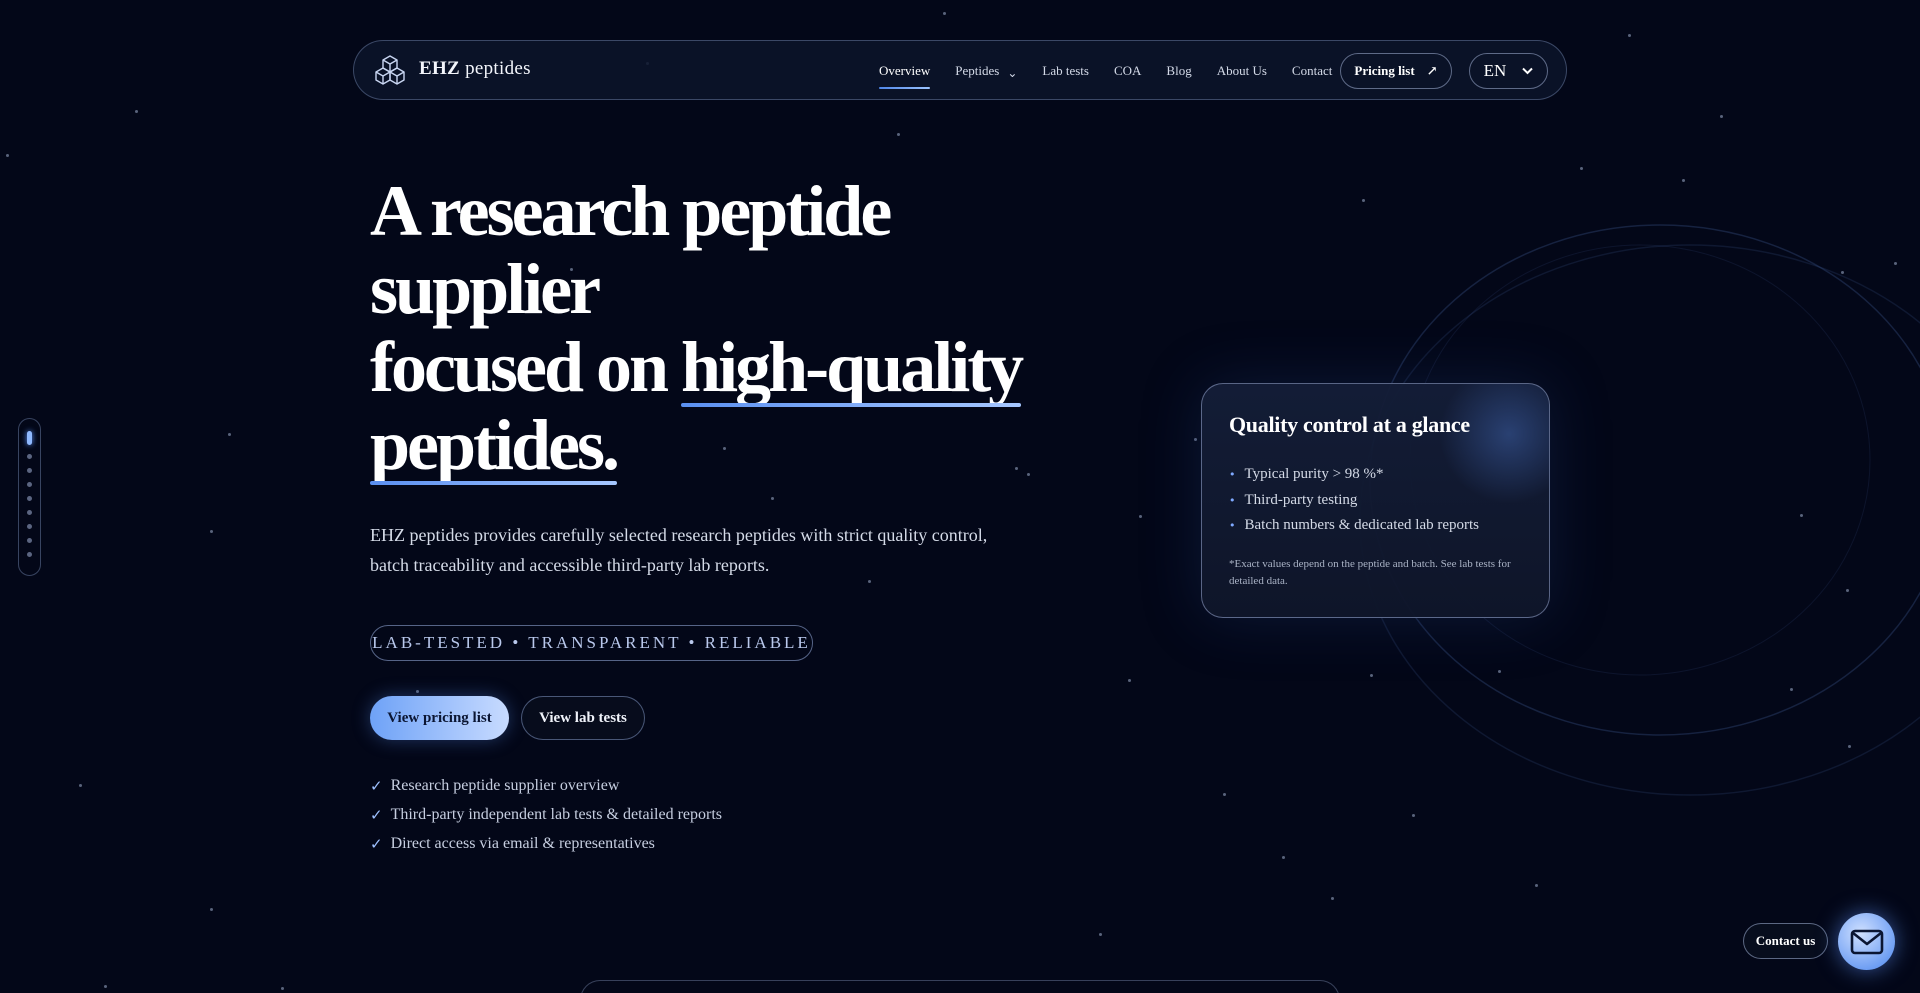 This screenshot has width=1920, height=993. Describe the element at coordinates (852, 367) in the screenshot. I see `highlight-text: high-quality` at that location.